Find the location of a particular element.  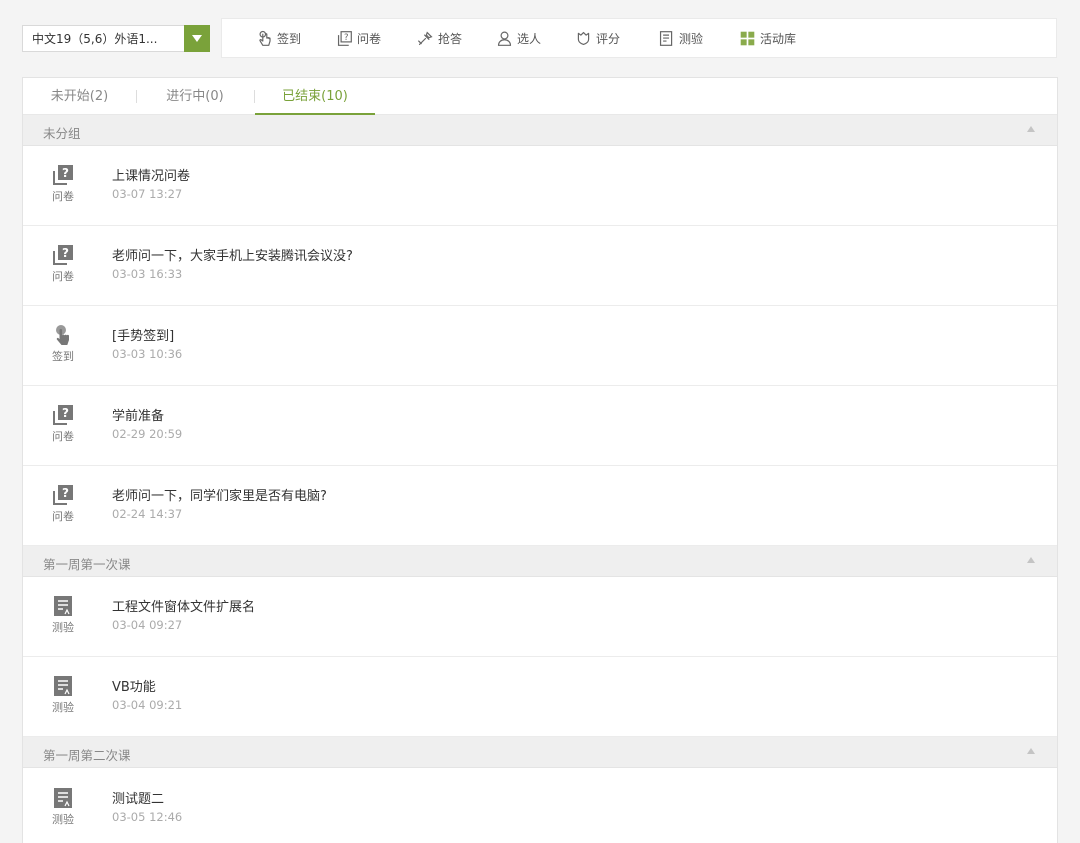

activity-item: ? 问卷 学前准备 02-29 20:59 is located at coordinates (540, 426).